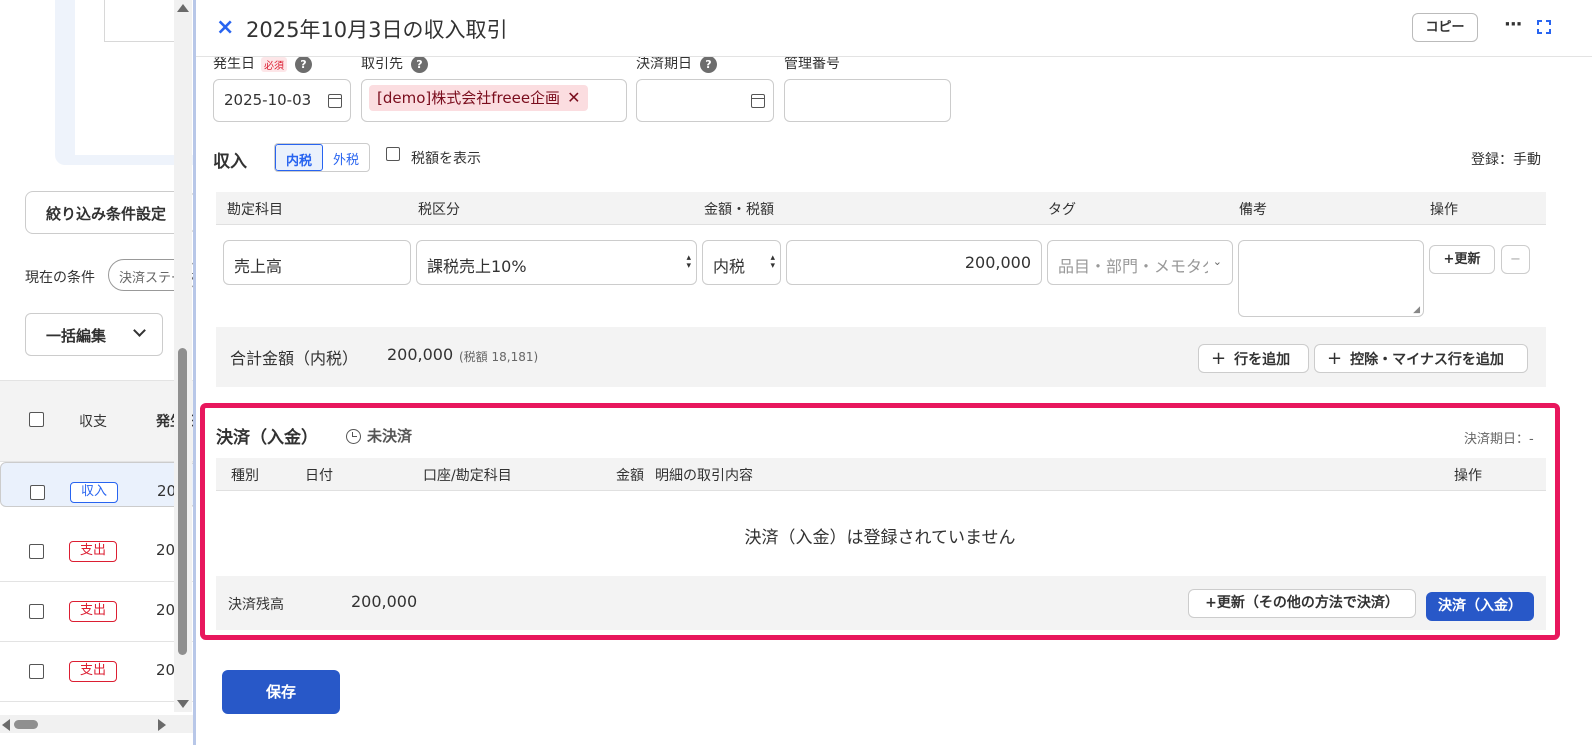 Image resolution: width=1592 pixels, height=745 pixels. What do you see at coordinates (630, 476) in the screenshot?
I see `col-amount: 金額` at bounding box center [630, 476].